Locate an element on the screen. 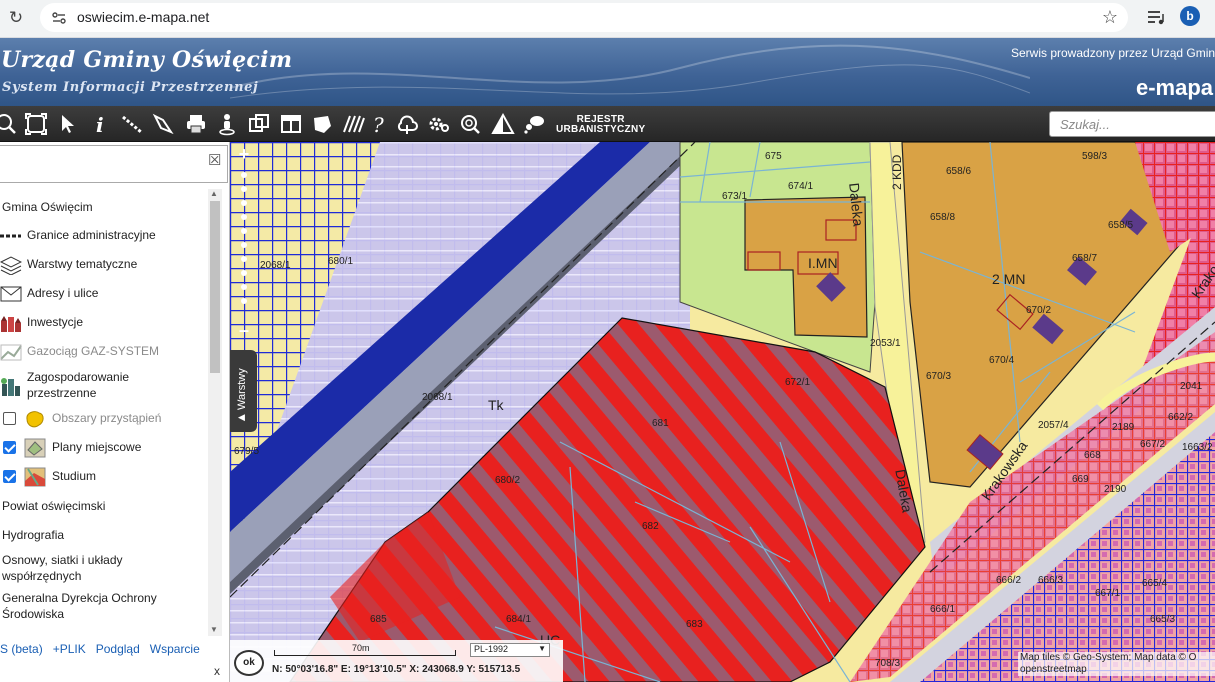  parcel-label: 670/3 is located at coordinates (939, 376).